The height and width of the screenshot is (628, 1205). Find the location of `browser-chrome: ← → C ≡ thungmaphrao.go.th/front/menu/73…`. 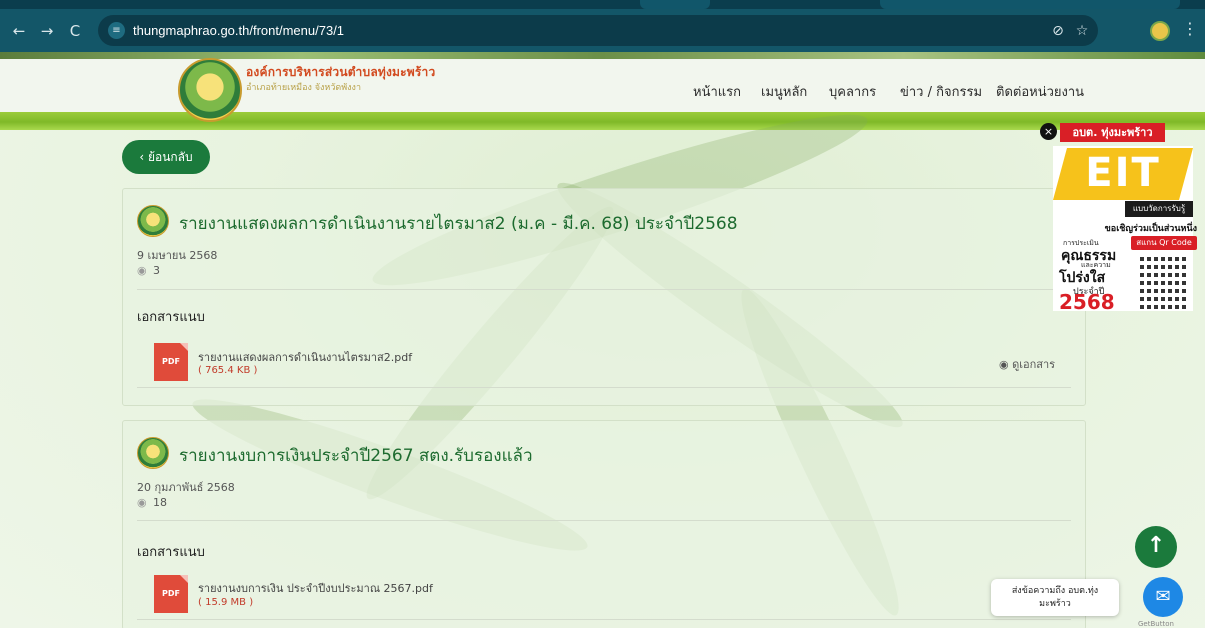

browser-chrome: ← → C ≡ thungmaphrao.go.th/front/menu/73… is located at coordinates (602, 26).